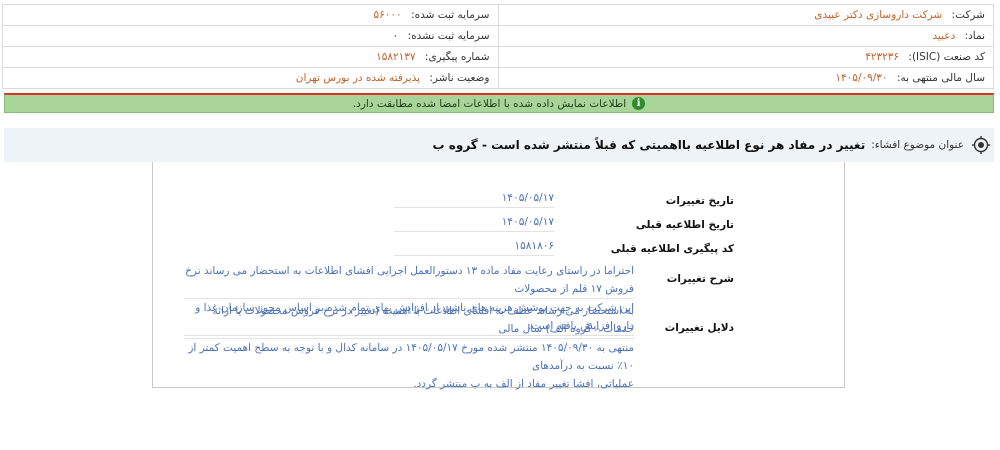 This screenshot has height=450, width=1000. What do you see at coordinates (474, 246) in the screenshot?
I see `prev-tracking-value: ۱۵۸۱۸۰۶` at bounding box center [474, 246].